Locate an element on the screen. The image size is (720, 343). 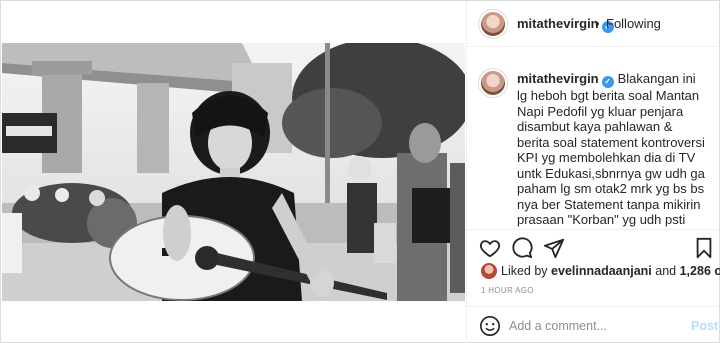
liker-avatar is located at coordinates (489, 271).